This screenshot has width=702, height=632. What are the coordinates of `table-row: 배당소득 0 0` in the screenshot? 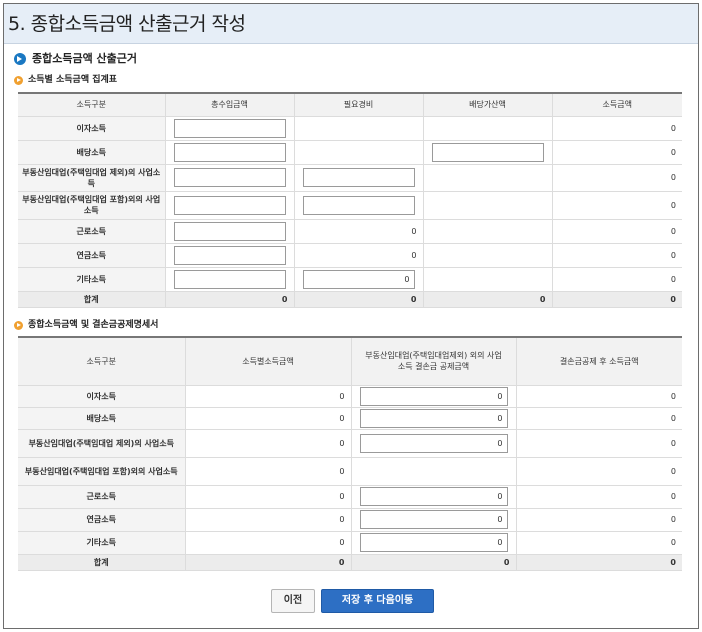 It's located at (350, 418).